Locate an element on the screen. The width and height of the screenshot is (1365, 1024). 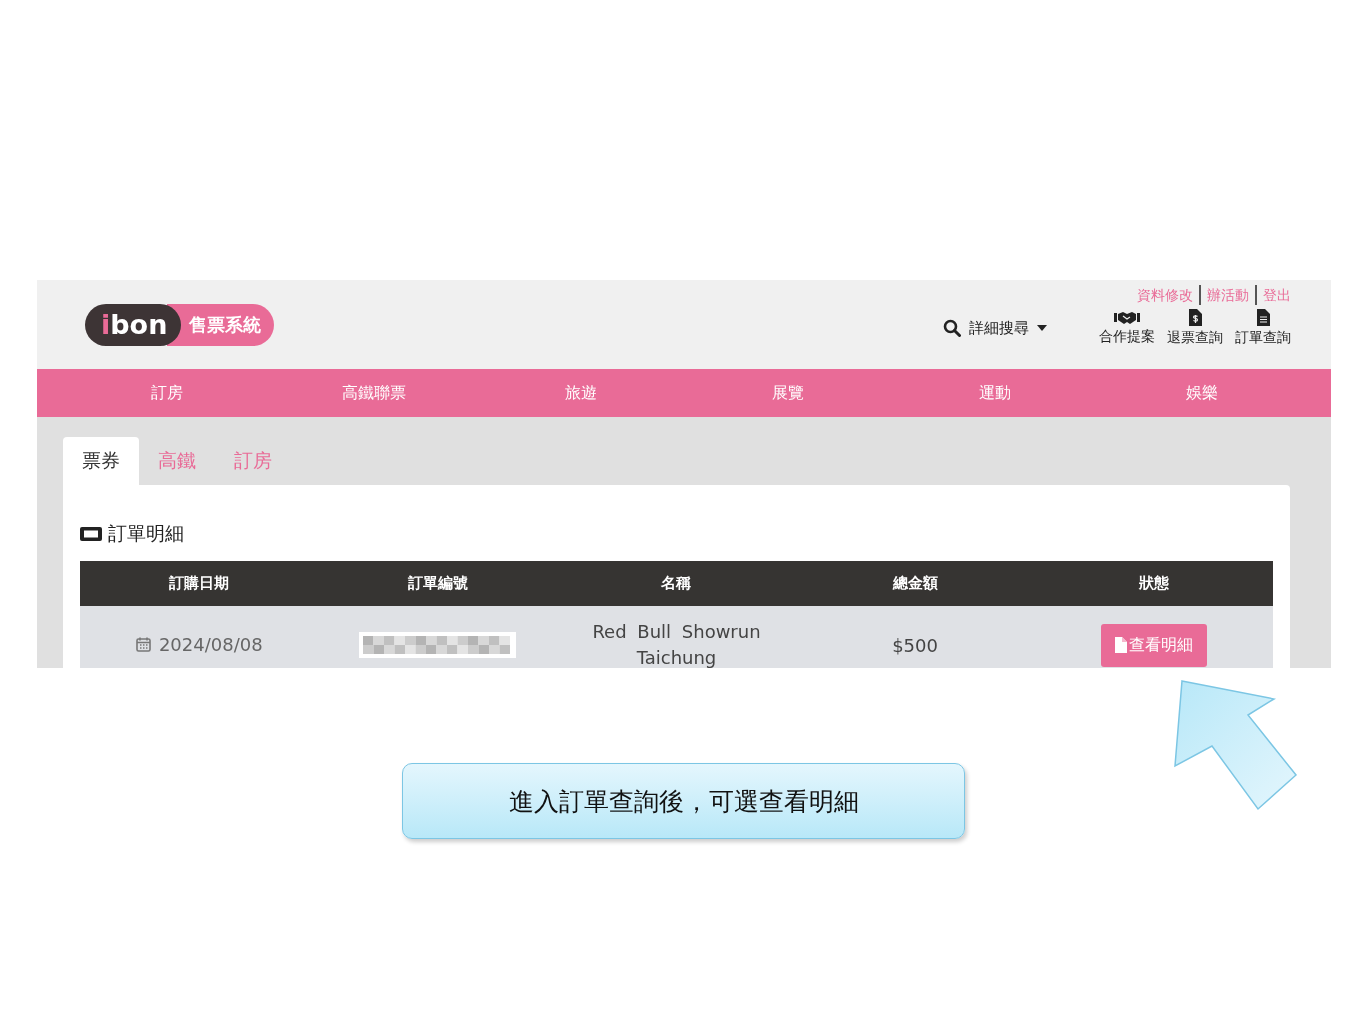
order-date: 2024/08/08 is located at coordinates (199, 644).